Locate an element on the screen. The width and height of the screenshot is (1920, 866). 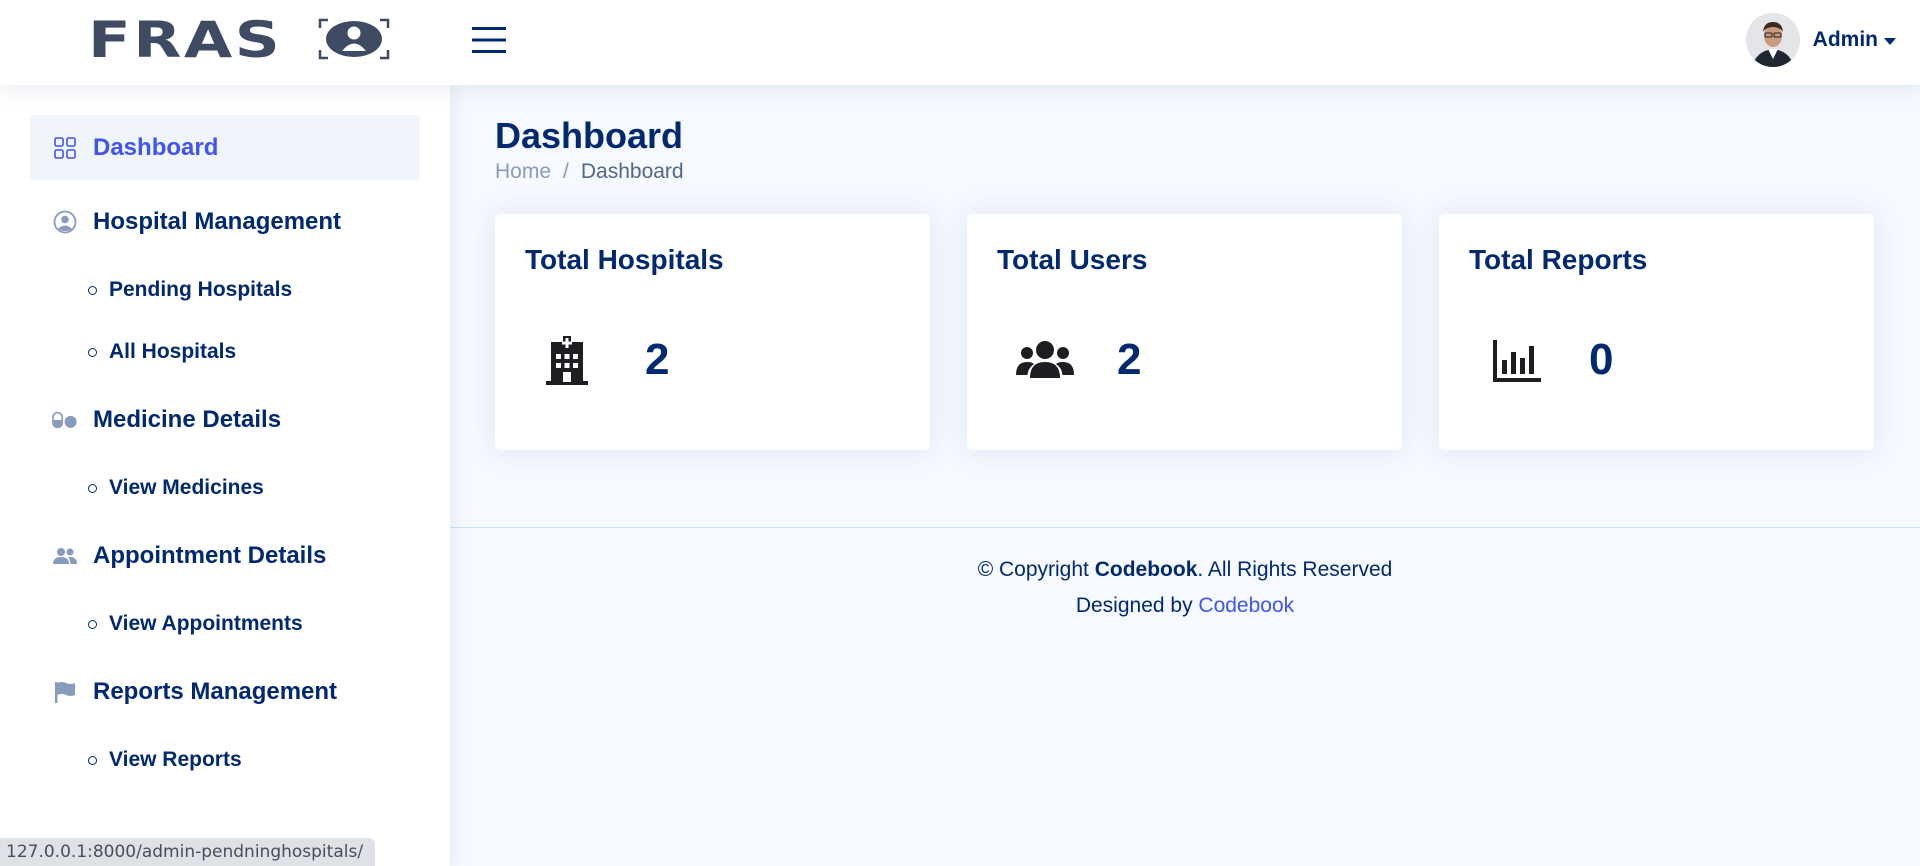
designer-link: Codebook is located at coordinates (1246, 605).